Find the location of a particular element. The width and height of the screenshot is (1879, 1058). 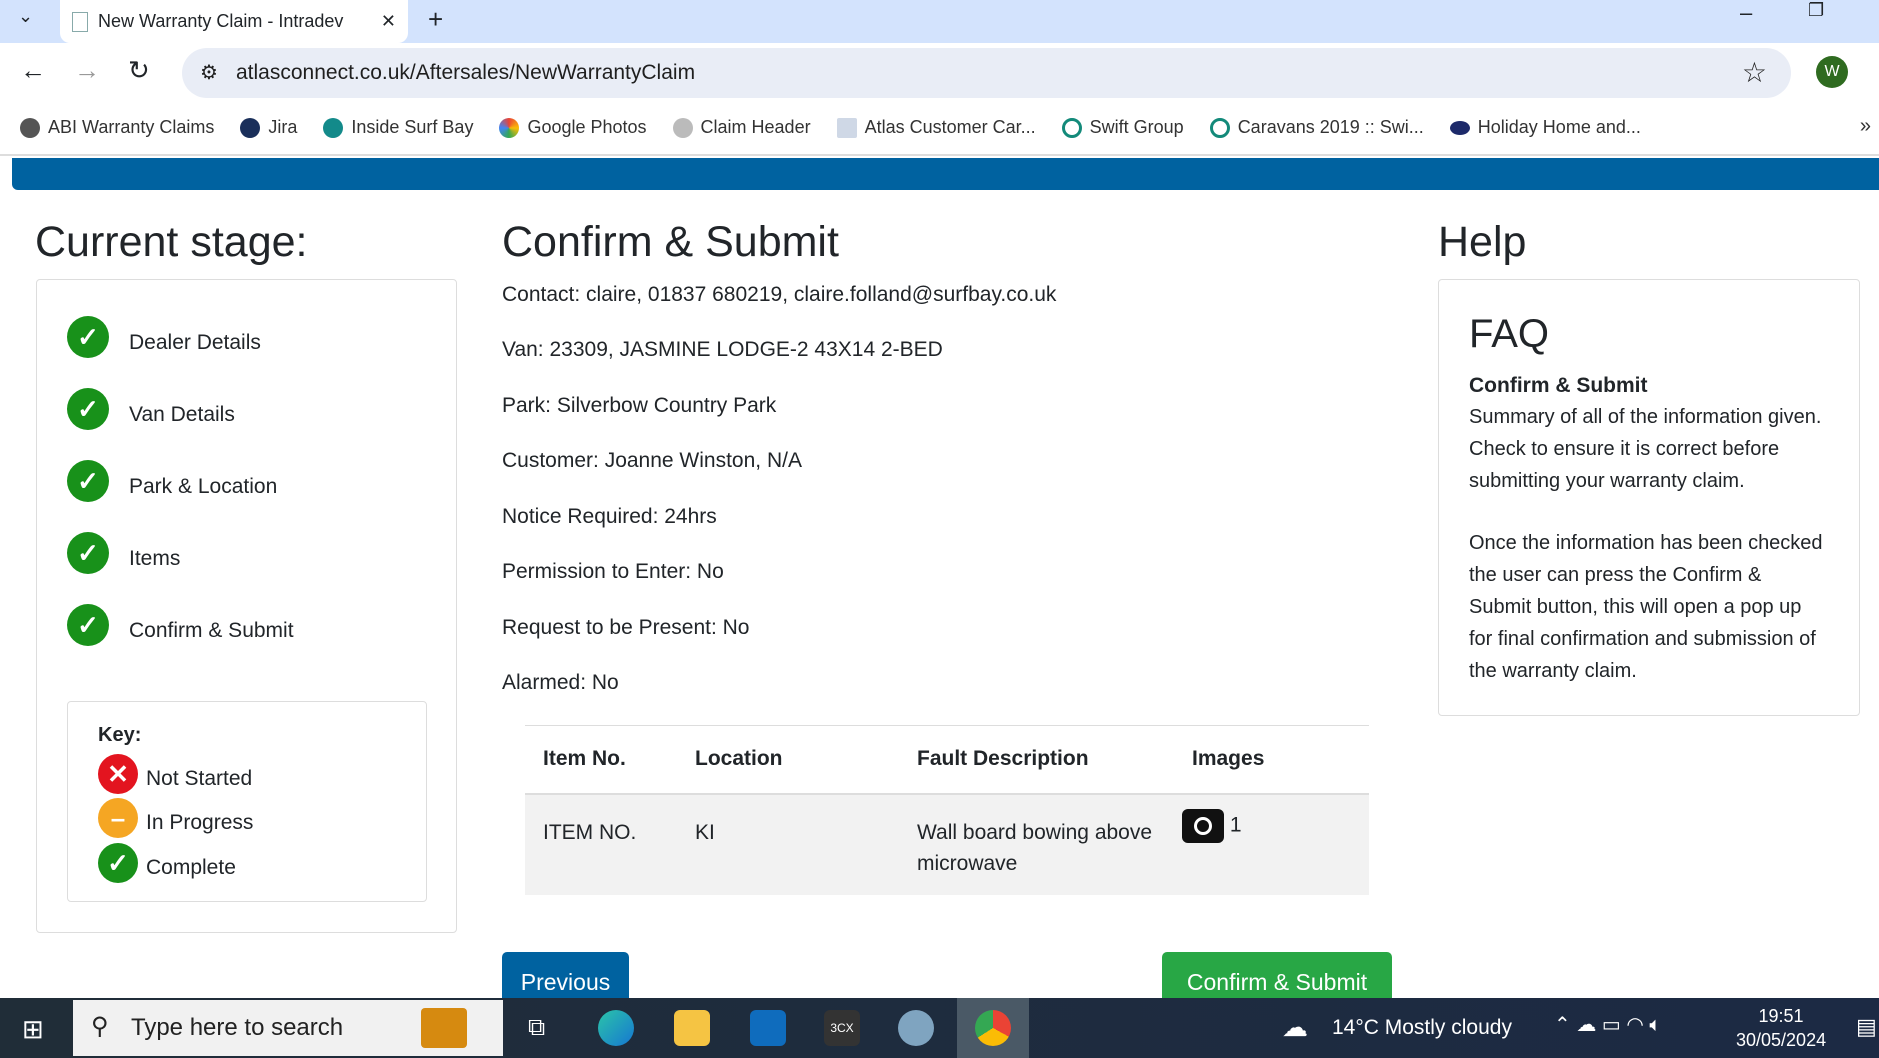

bookmark-label: Claim Header is located at coordinates (755, 127).